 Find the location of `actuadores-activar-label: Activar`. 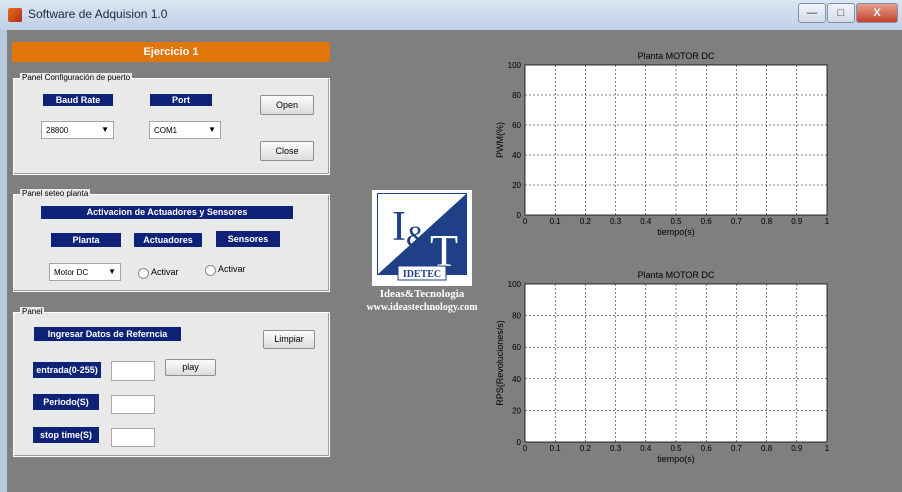

actuadores-activar-label: Activar is located at coordinates (165, 272).